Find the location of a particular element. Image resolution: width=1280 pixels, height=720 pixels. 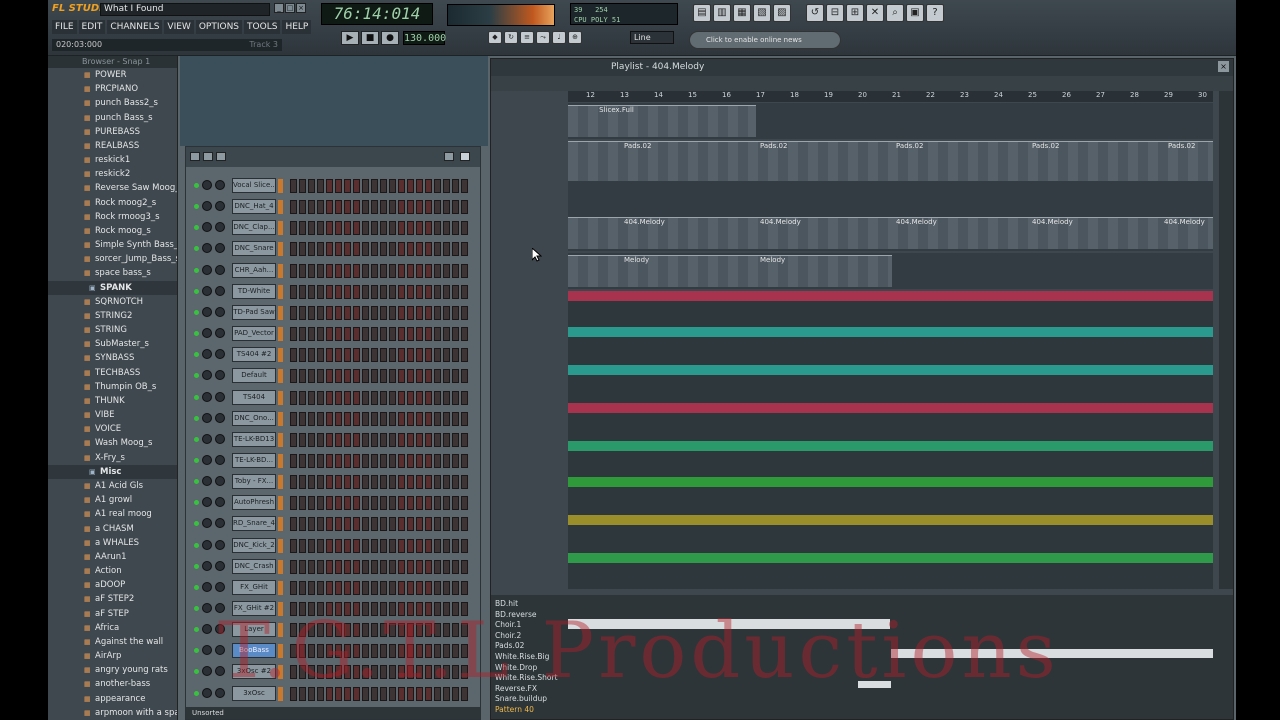

piano-roll-icon: ▥ is located at coordinates (722, 13).